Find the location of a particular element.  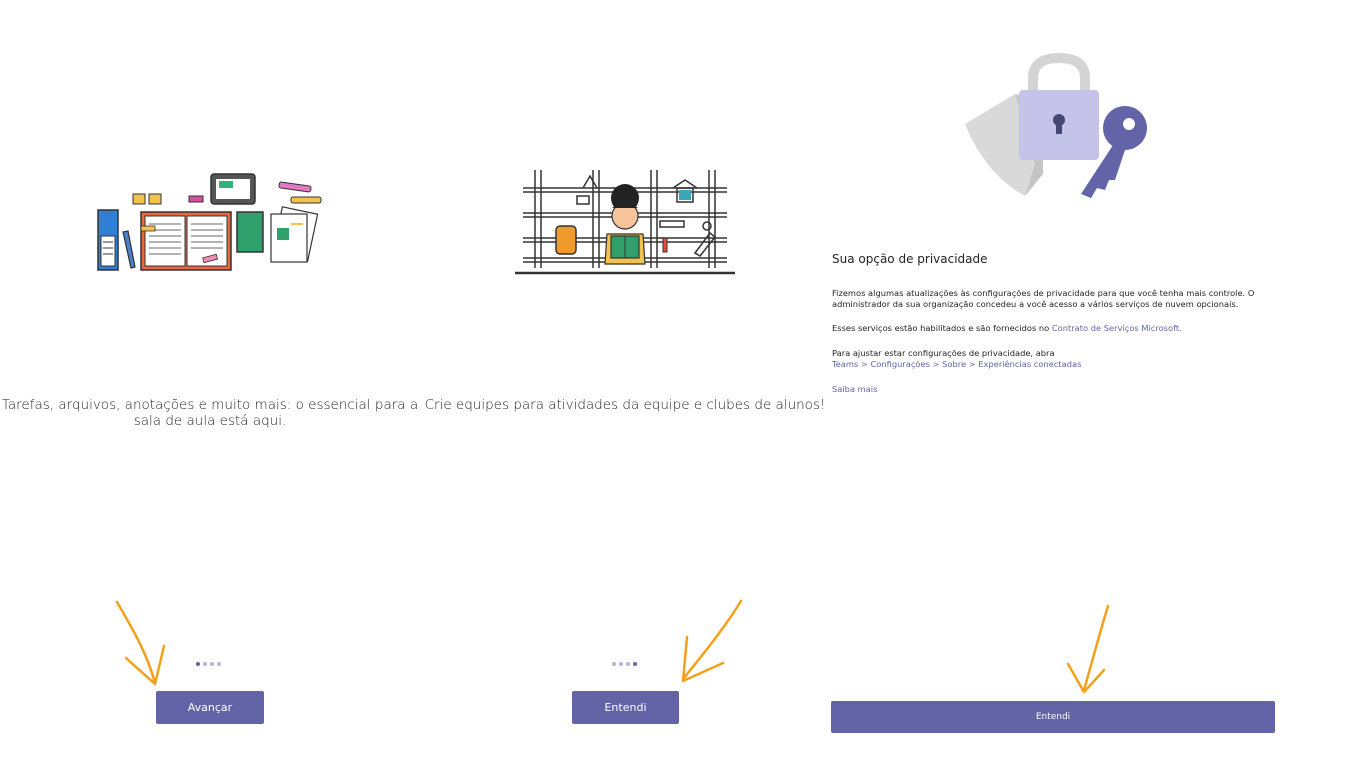

learn-more-container: Saiba mais is located at coordinates (1052, 389).